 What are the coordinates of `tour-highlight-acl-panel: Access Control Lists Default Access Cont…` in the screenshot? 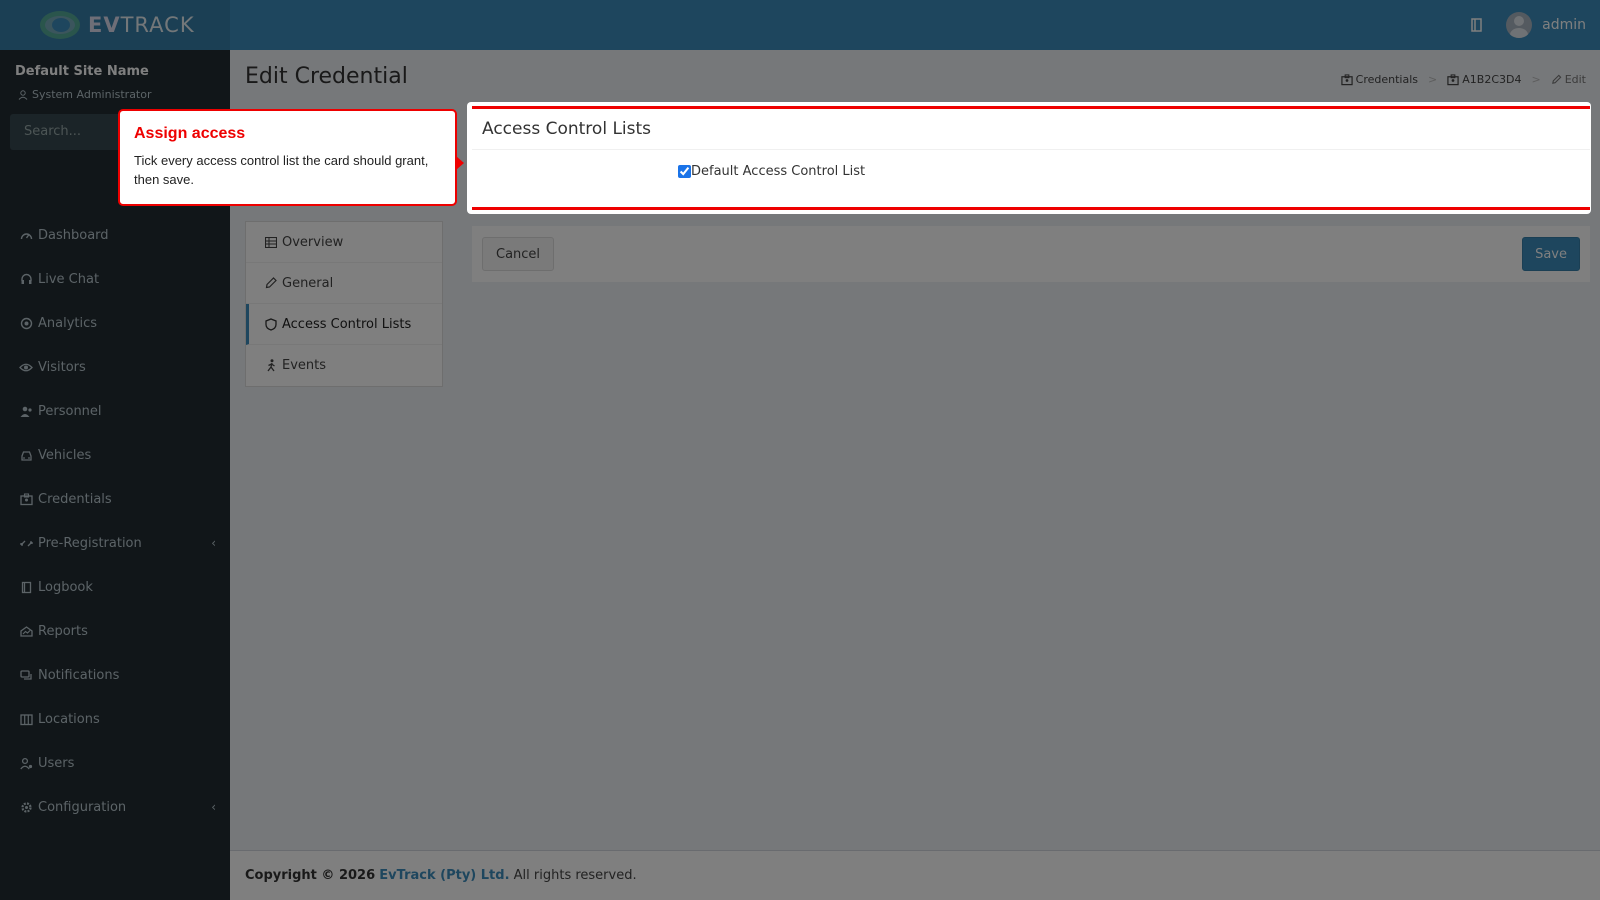 It's located at (1031, 158).